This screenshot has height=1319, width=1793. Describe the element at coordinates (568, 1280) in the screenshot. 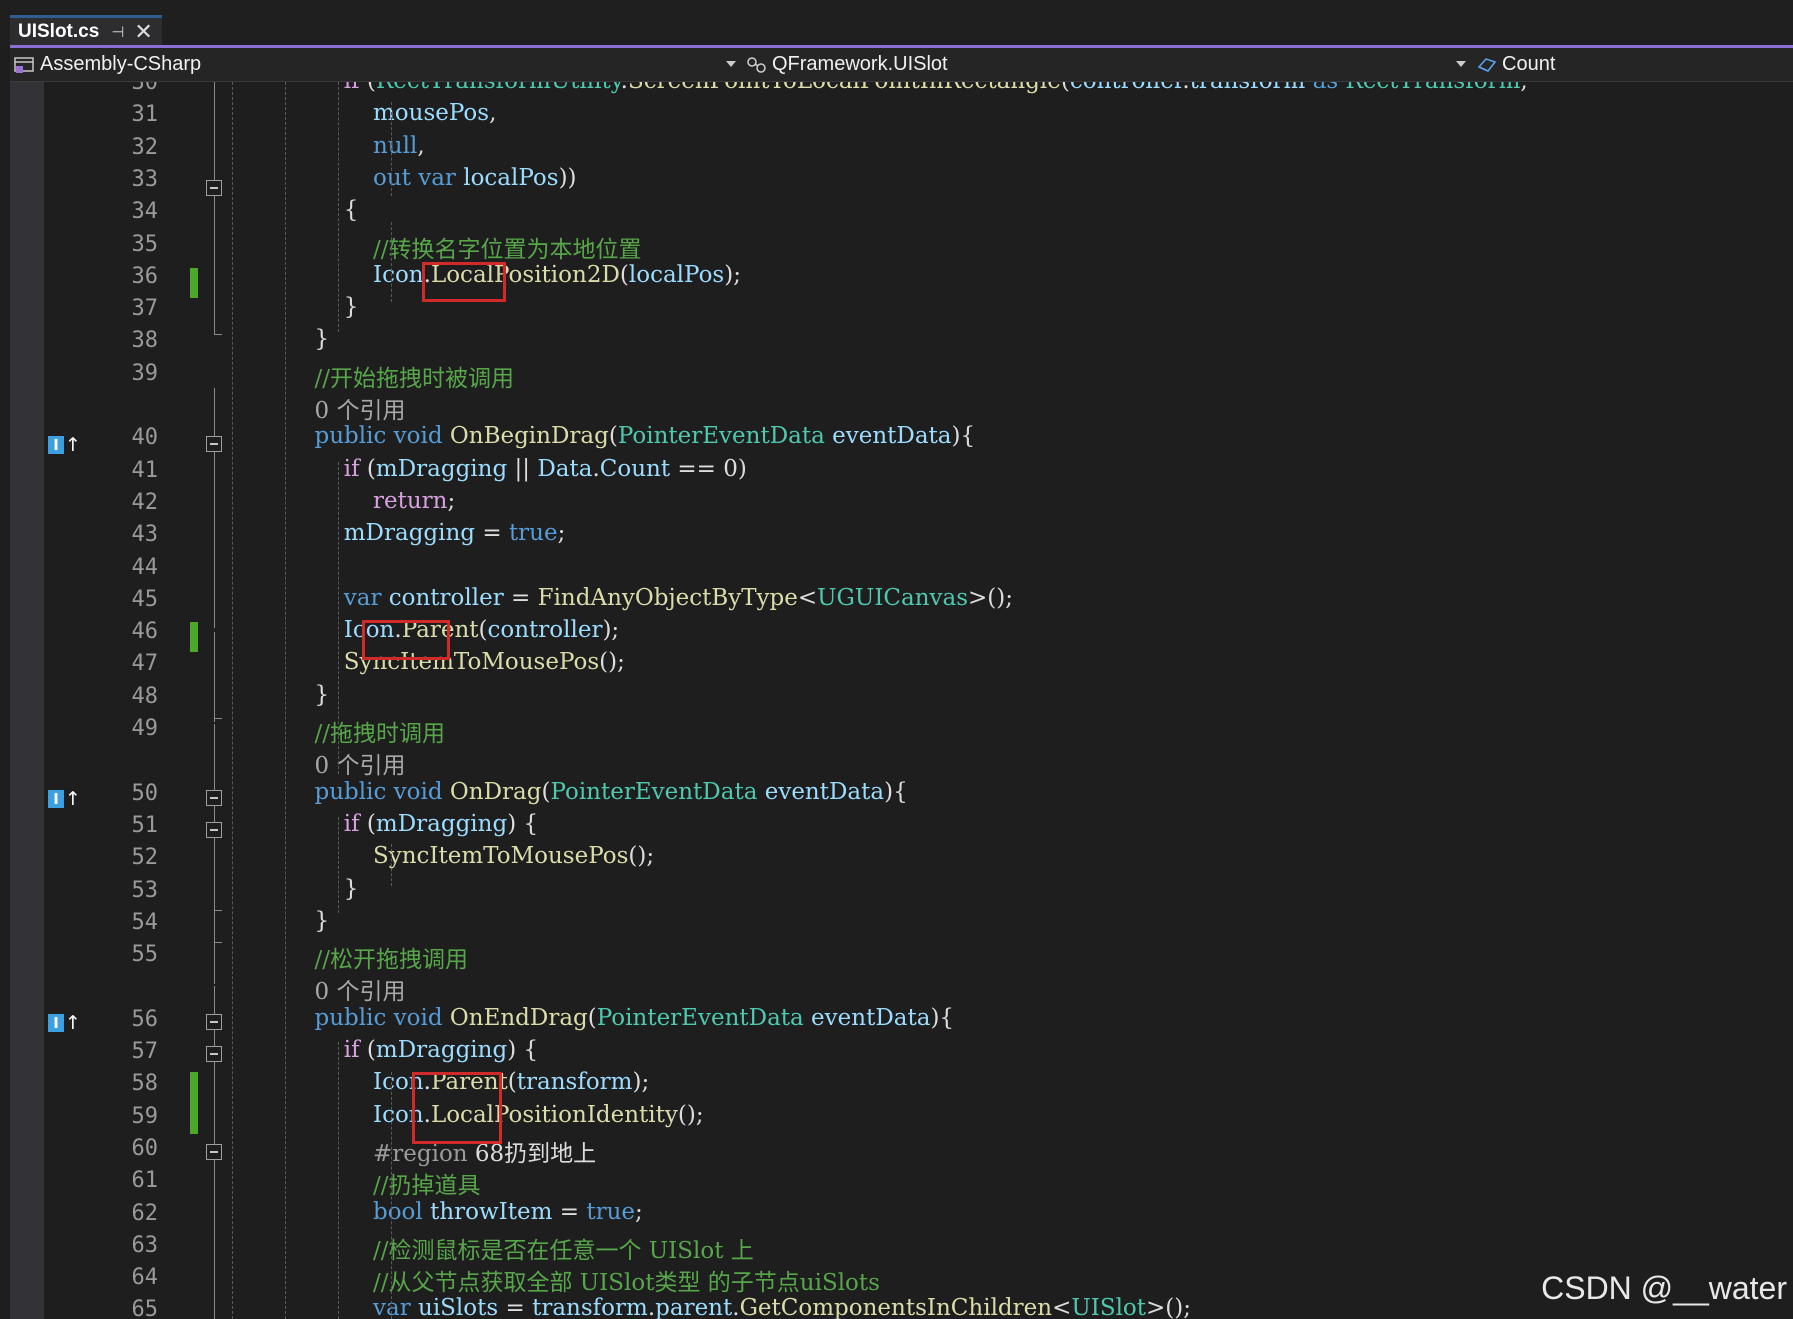

I see `code-line: //从父节点获取全部 UISlot类型 的子节点uiSlots` at that location.